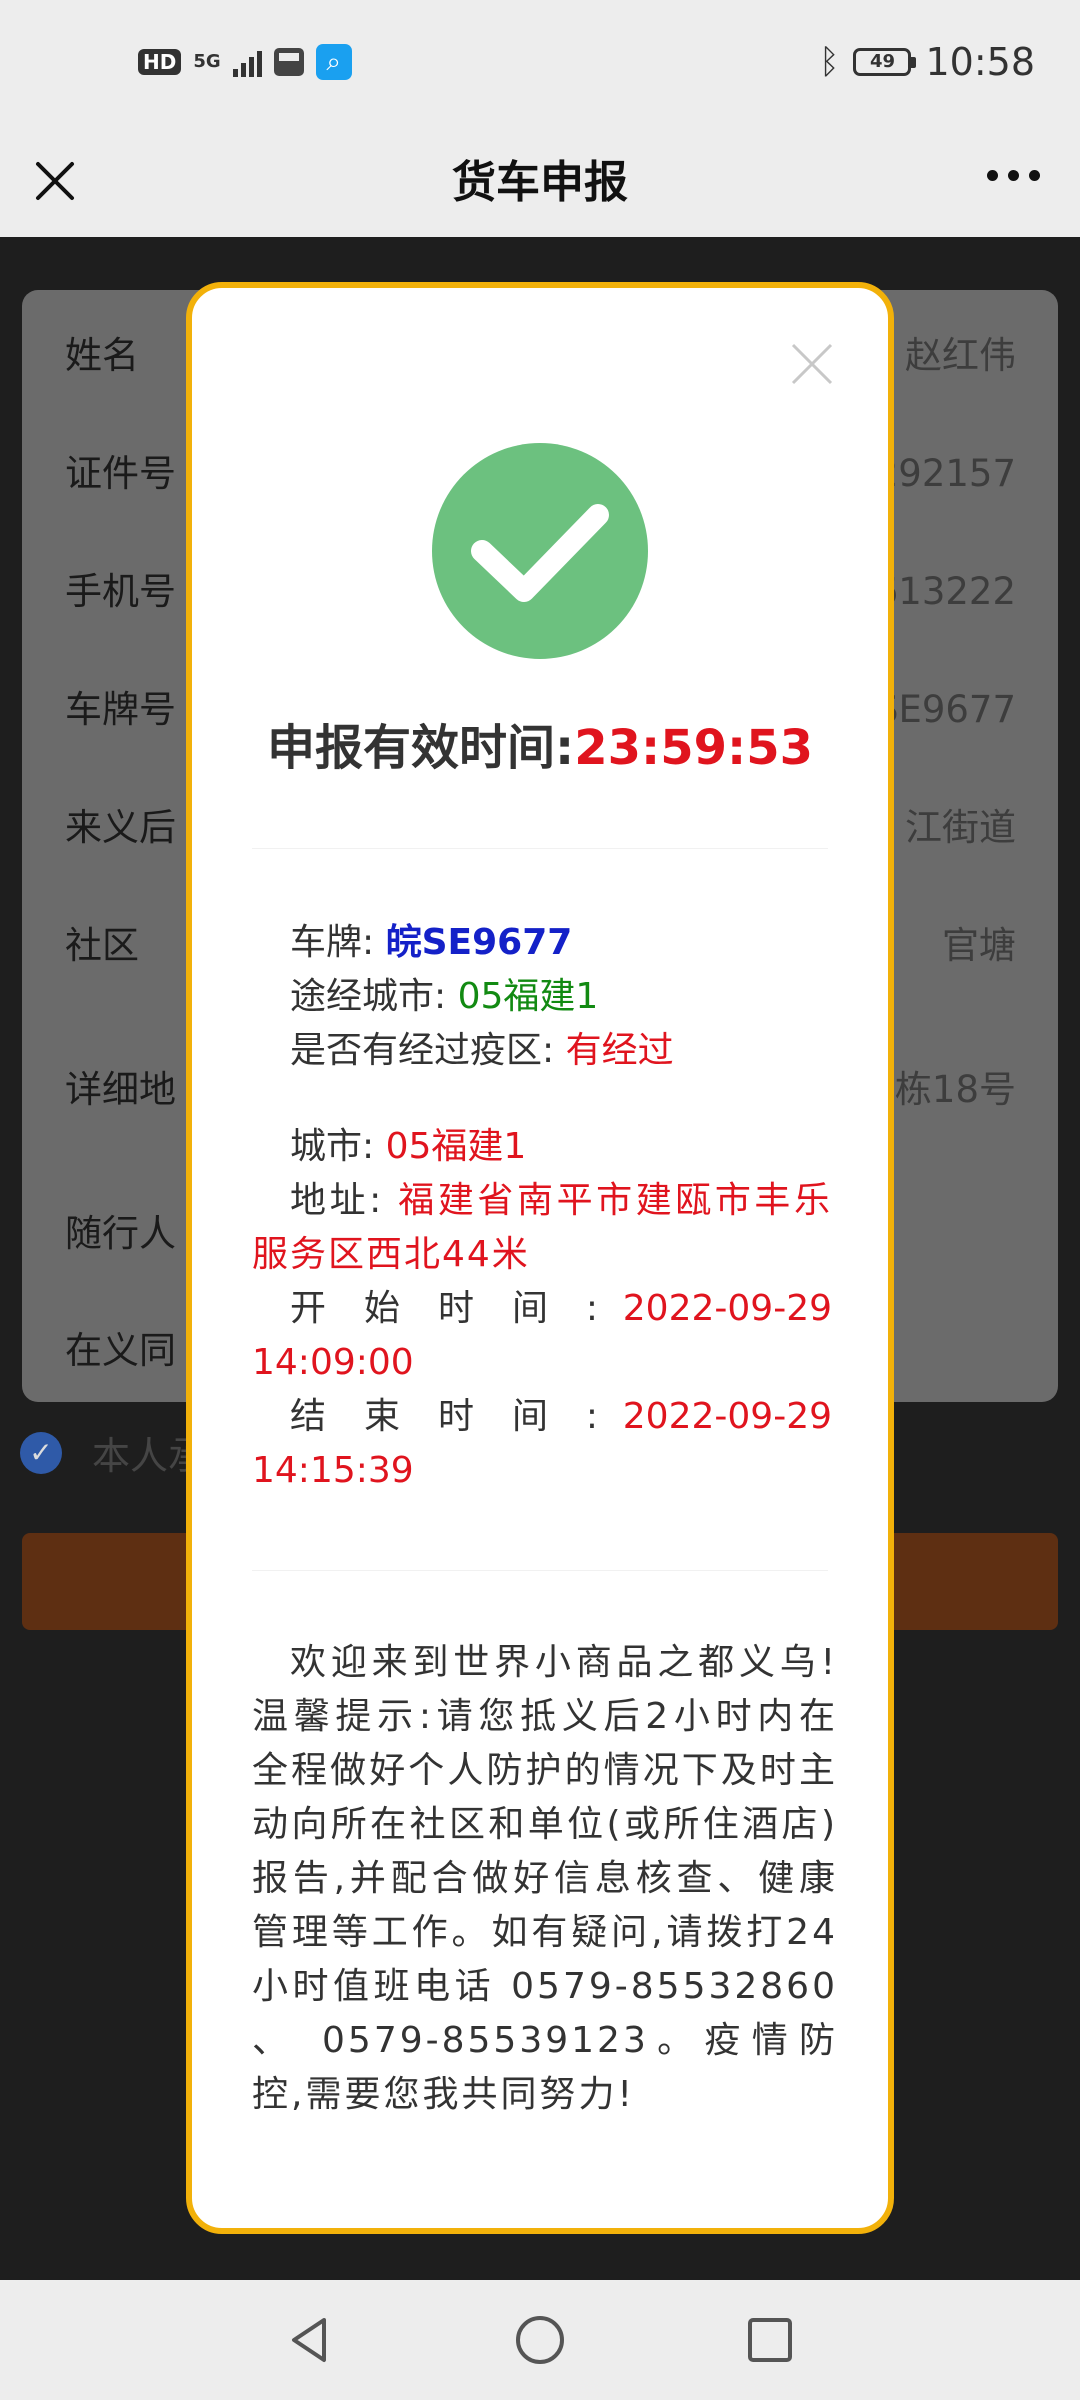  What do you see at coordinates (979, 945) in the screenshot?
I see `form-row-value: 官塘` at bounding box center [979, 945].